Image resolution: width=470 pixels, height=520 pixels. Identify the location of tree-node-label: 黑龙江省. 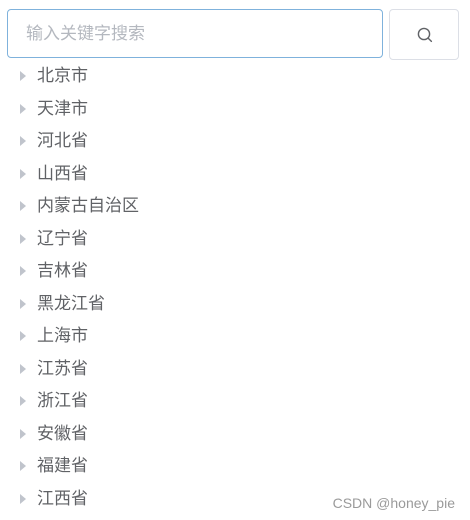
(71, 303).